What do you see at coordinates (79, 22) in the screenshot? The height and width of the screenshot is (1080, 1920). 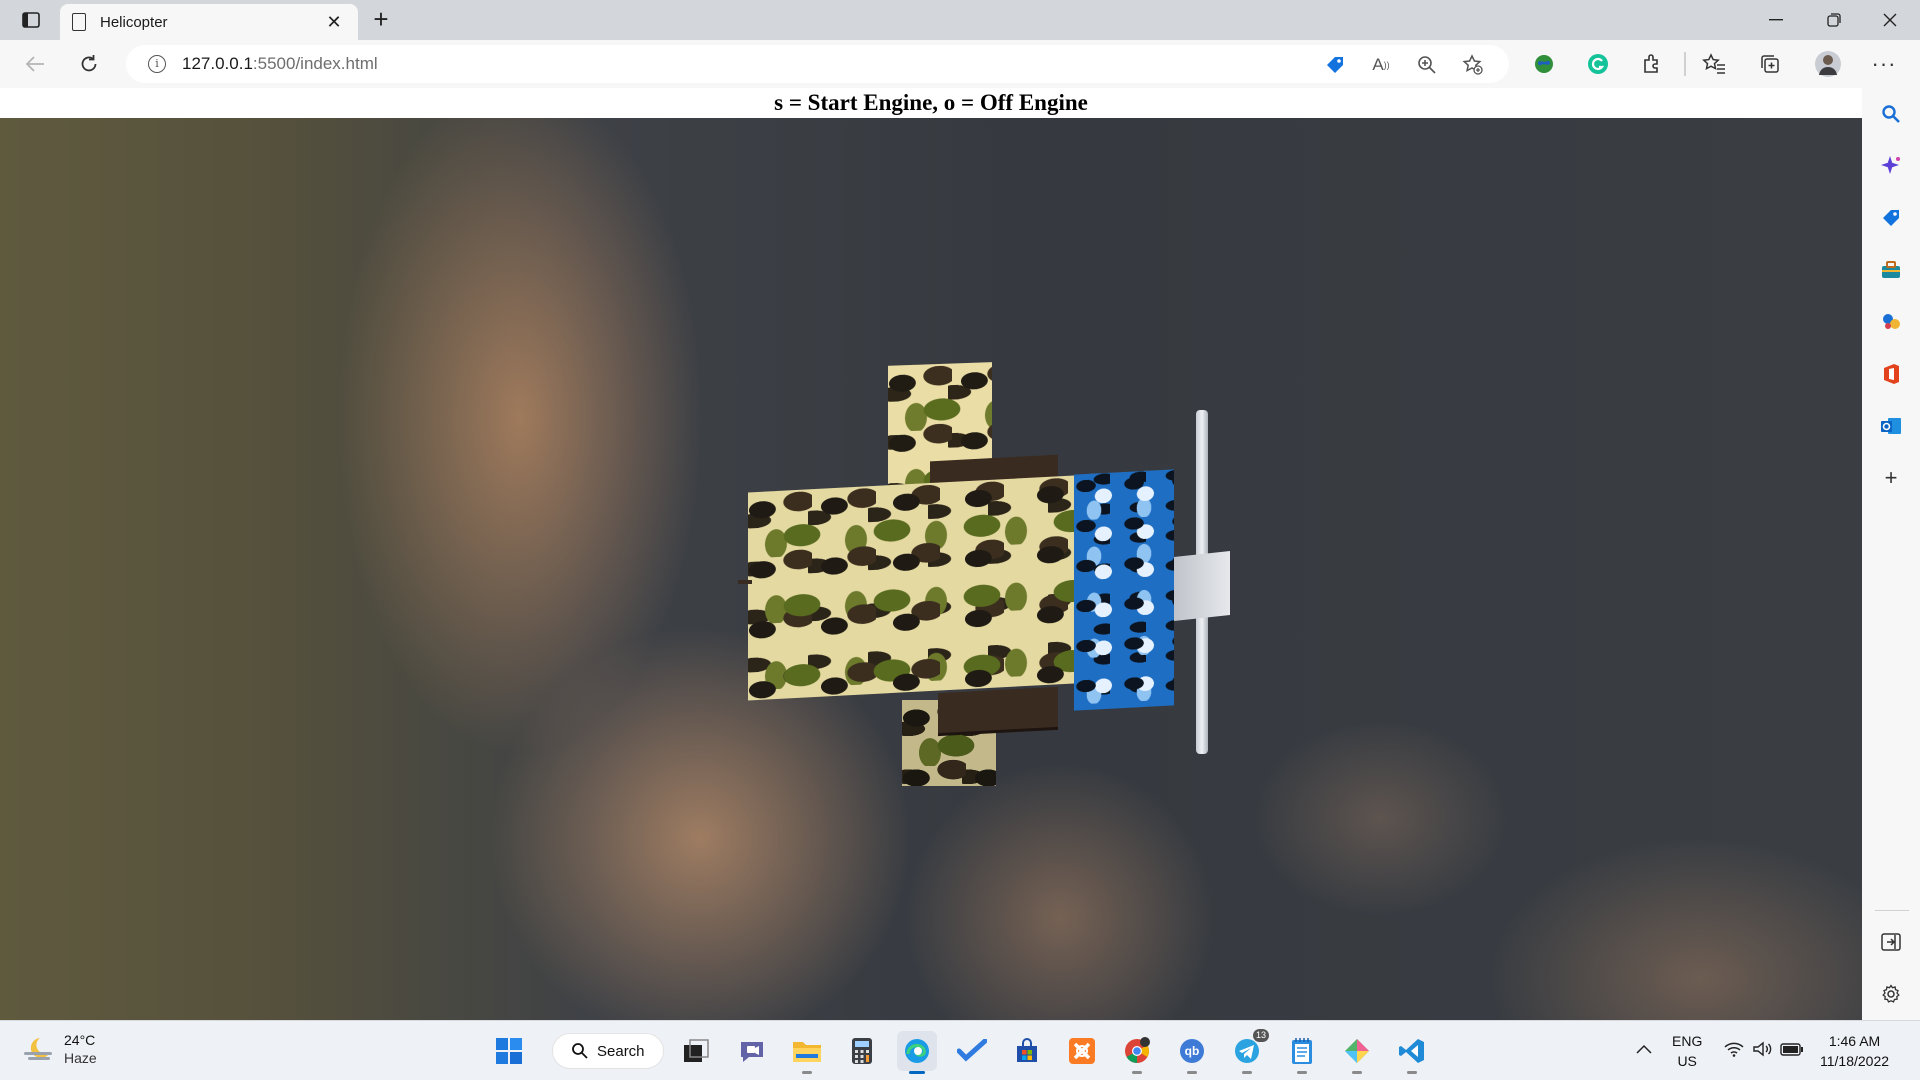 I see `page-icon` at bounding box center [79, 22].